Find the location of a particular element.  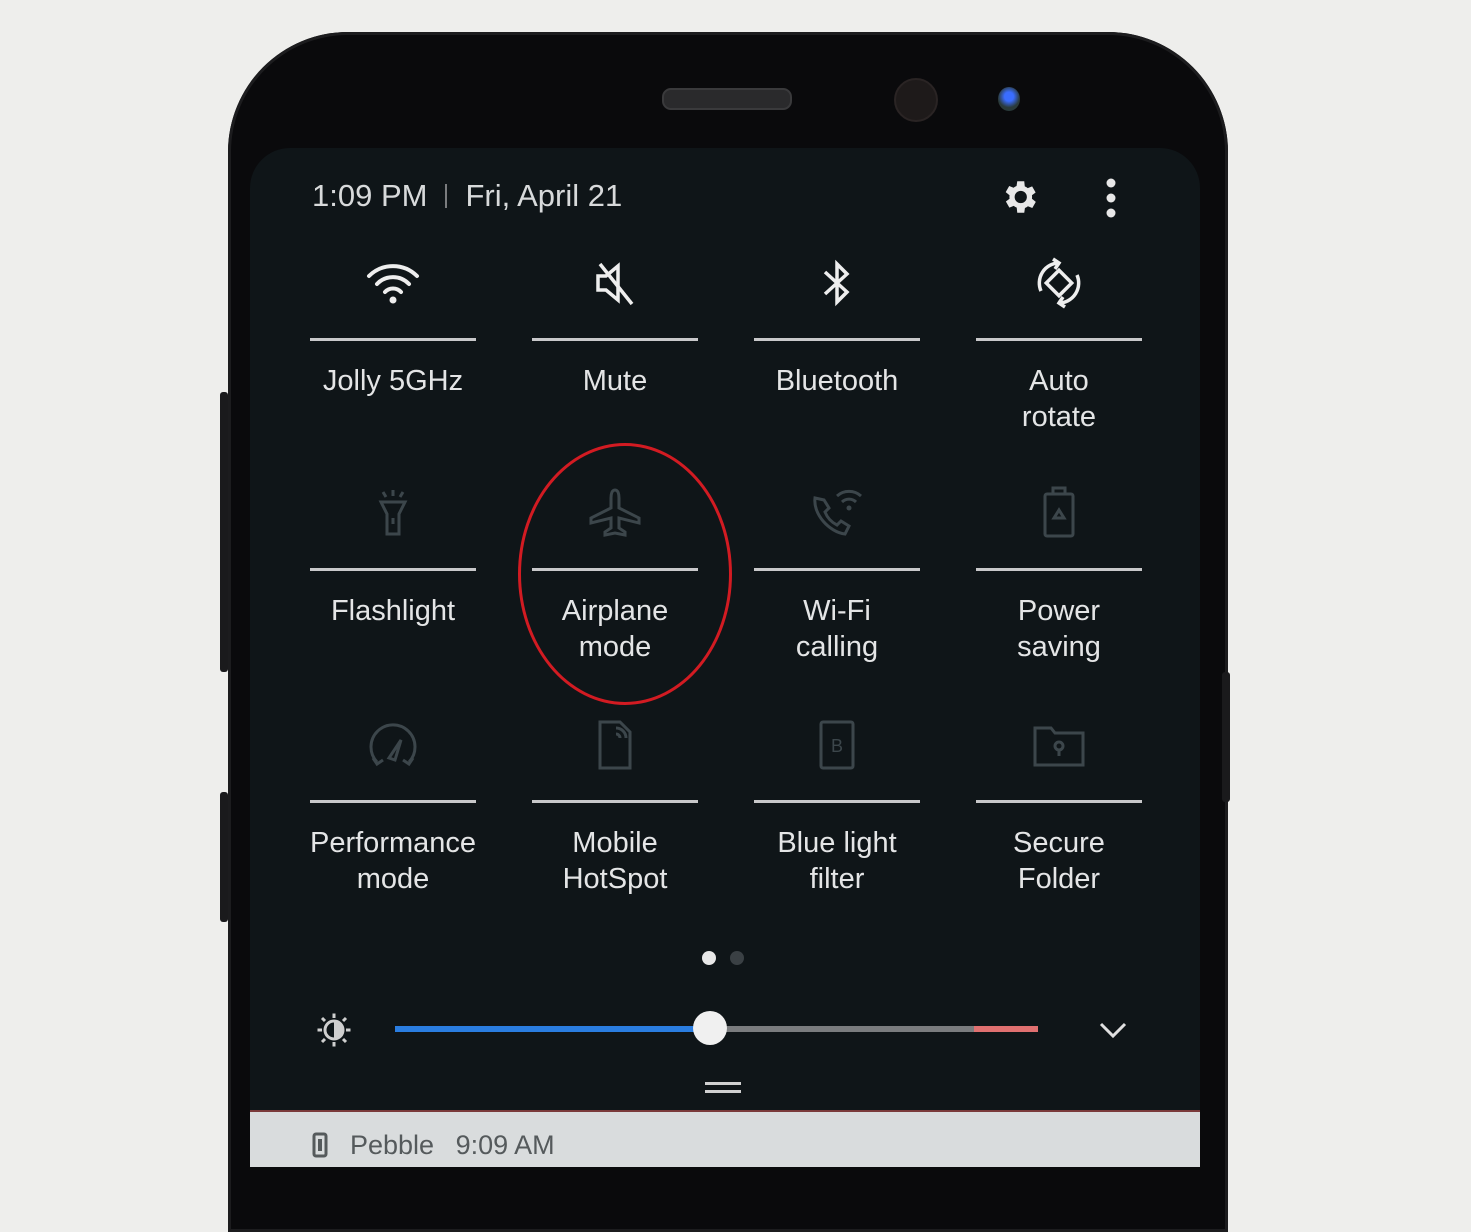

secure-folder-icon is located at coordinates (1059, 745).